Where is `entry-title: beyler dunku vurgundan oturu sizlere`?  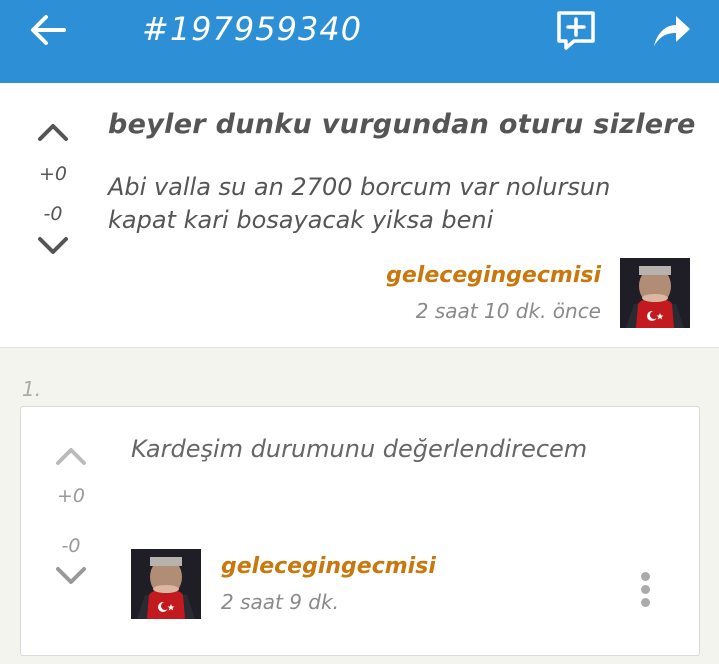
entry-title: beyler dunku vurgundan oturu sizlere is located at coordinates (402, 124).